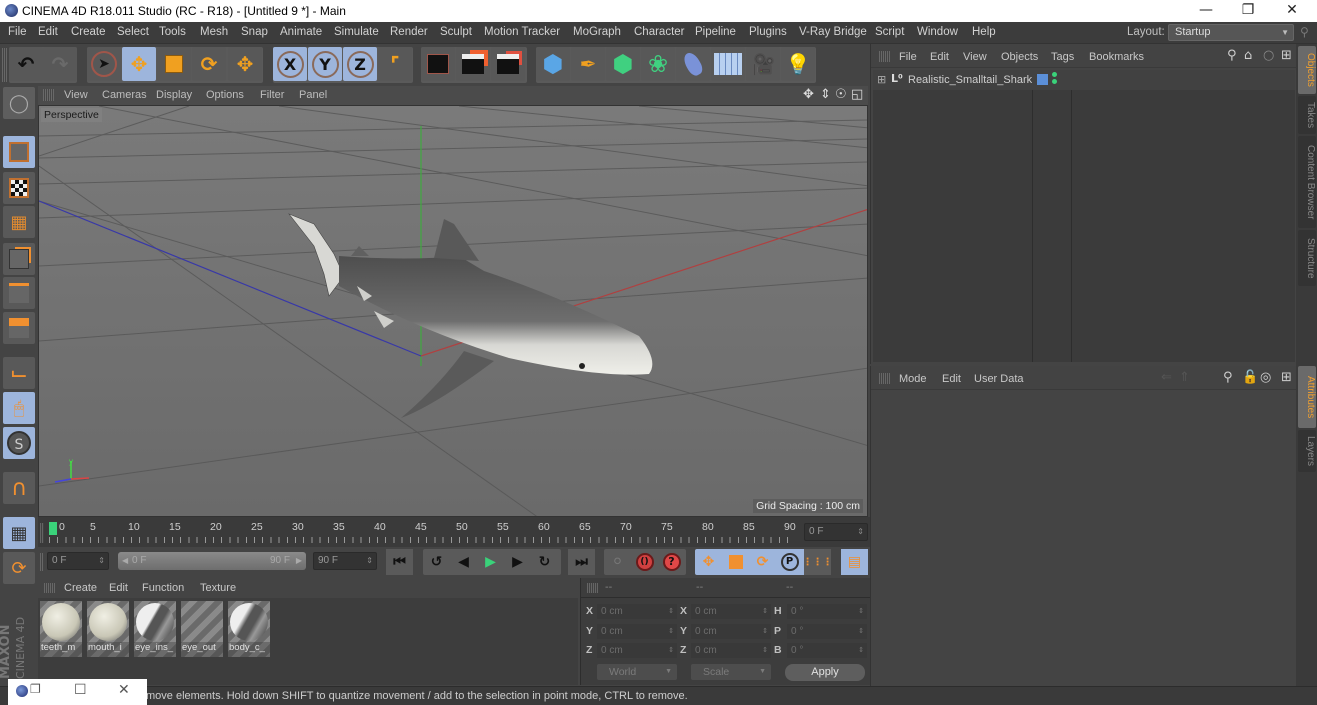 The height and width of the screenshot is (705, 1317). I want to click on timeline-button: ▤, so click(854, 562).